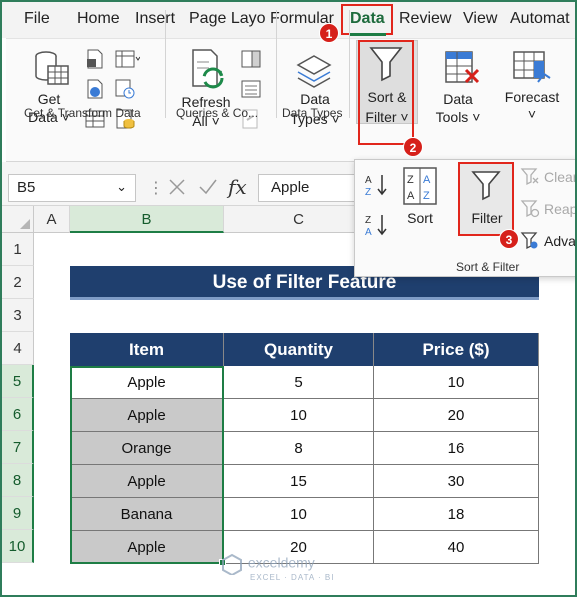 The height and width of the screenshot is (597, 577). What do you see at coordinates (488, 267) in the screenshot?
I see `group-label-sort-filter: Sort & Filter` at bounding box center [488, 267].